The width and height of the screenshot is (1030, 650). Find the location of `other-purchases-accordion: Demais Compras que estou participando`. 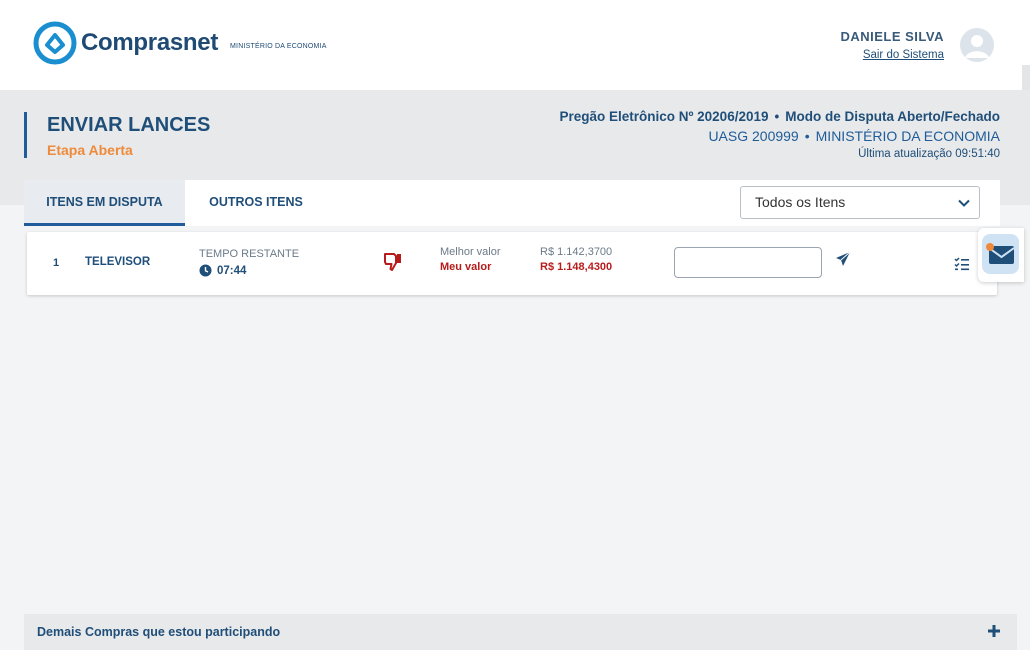

other-purchases-accordion: Demais Compras que estou participando is located at coordinates (520, 632).